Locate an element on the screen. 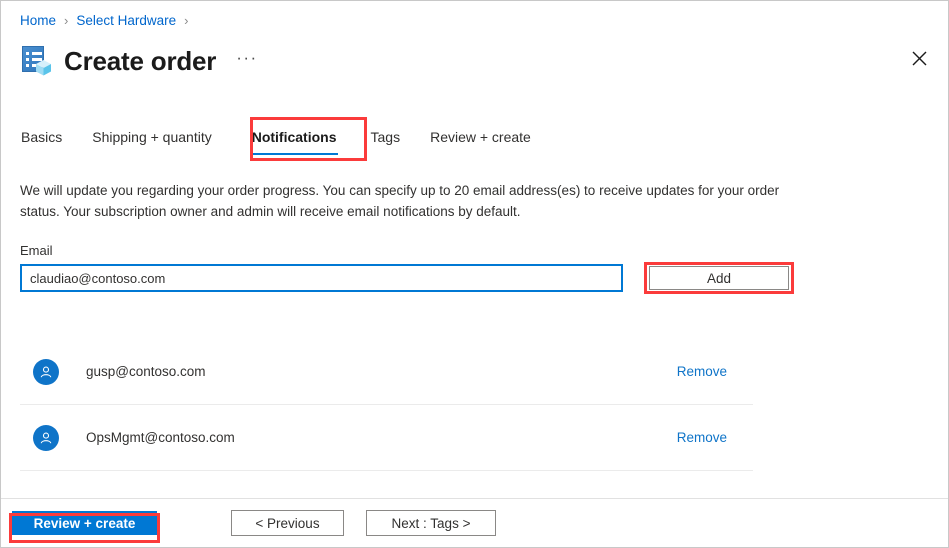  wizard-footer: Review + create < Previous Next : Tags > is located at coordinates (474, 522).